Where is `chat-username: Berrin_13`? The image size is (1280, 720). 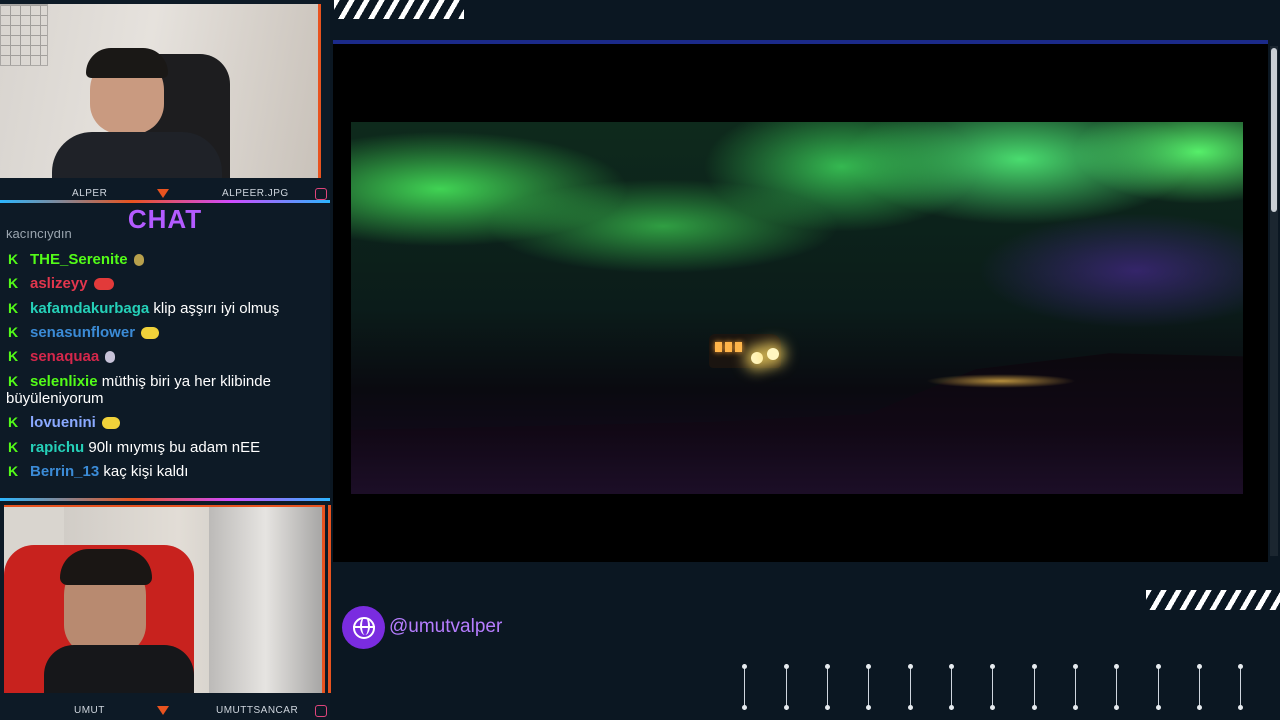 chat-username: Berrin_13 is located at coordinates (64, 471).